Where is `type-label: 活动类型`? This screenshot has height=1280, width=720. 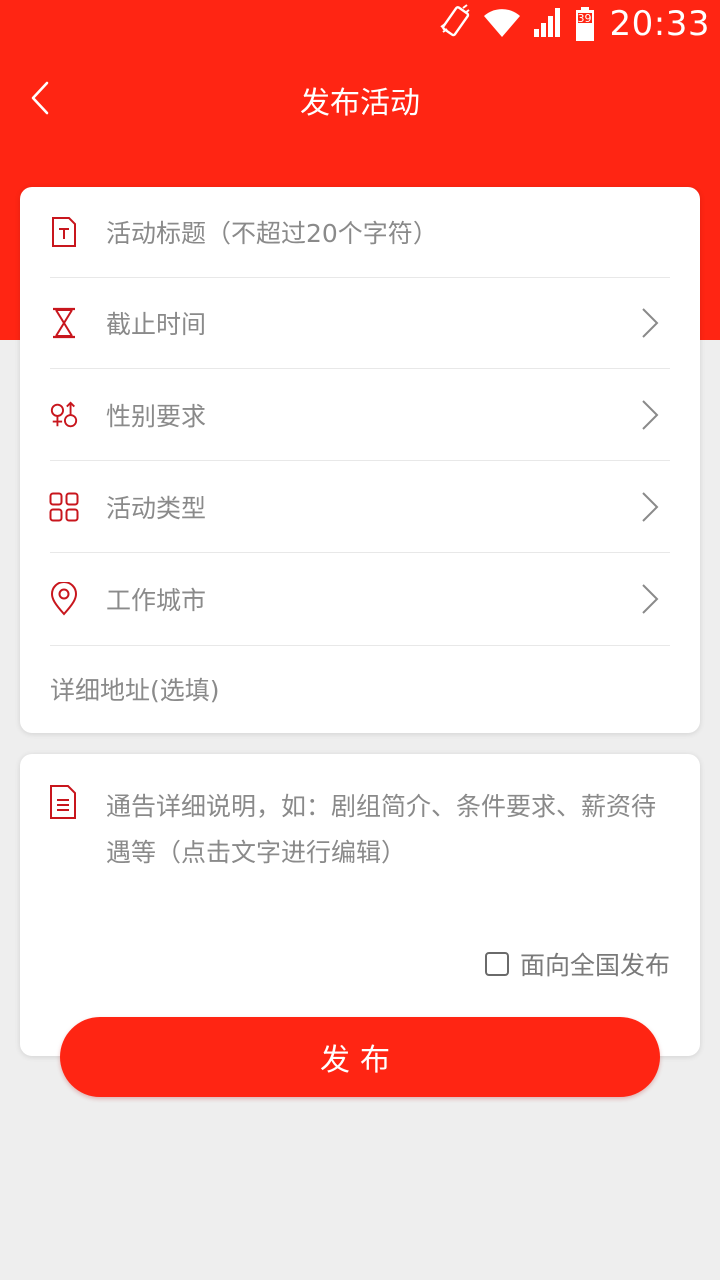 type-label: 活动类型 is located at coordinates (156, 508).